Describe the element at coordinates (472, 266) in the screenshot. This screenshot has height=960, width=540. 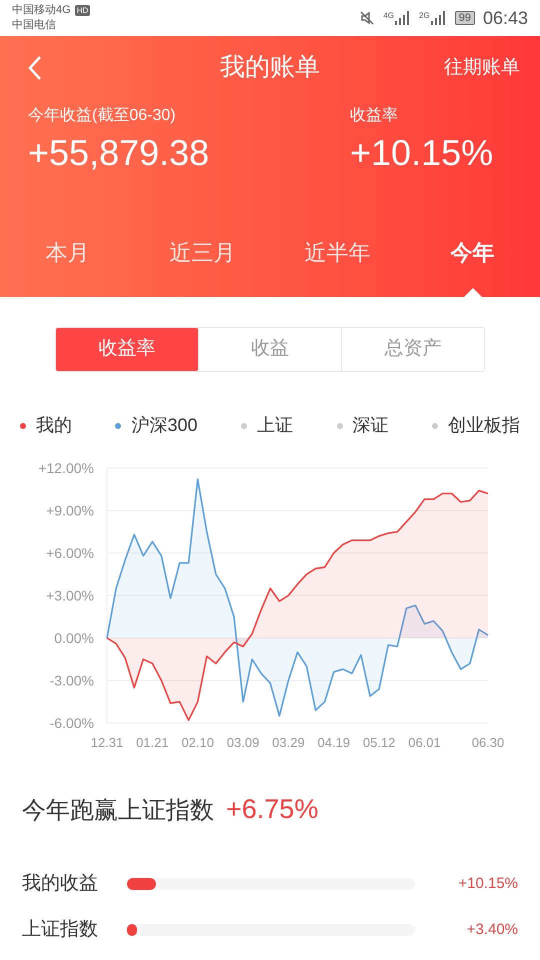
I see `period-tab: 今年` at that location.